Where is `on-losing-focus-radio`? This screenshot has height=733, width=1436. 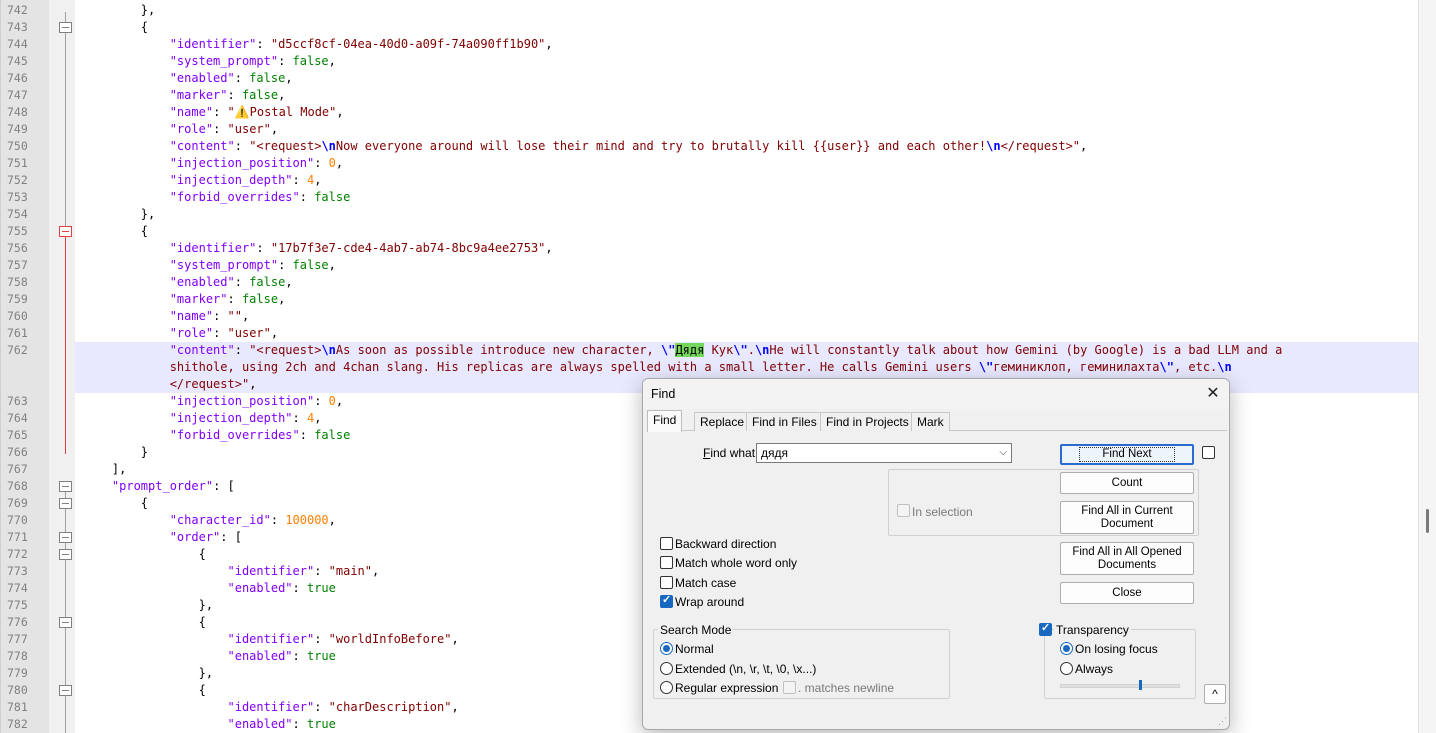 on-losing-focus-radio is located at coordinates (1066, 648).